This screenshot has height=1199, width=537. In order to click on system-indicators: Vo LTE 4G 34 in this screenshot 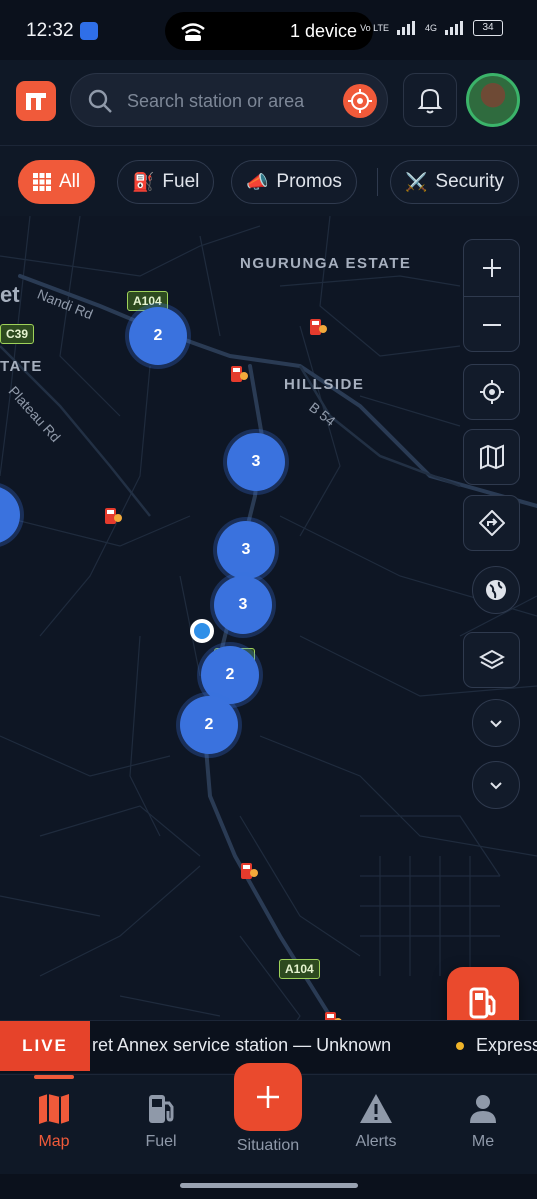, I will do `click(431, 28)`.